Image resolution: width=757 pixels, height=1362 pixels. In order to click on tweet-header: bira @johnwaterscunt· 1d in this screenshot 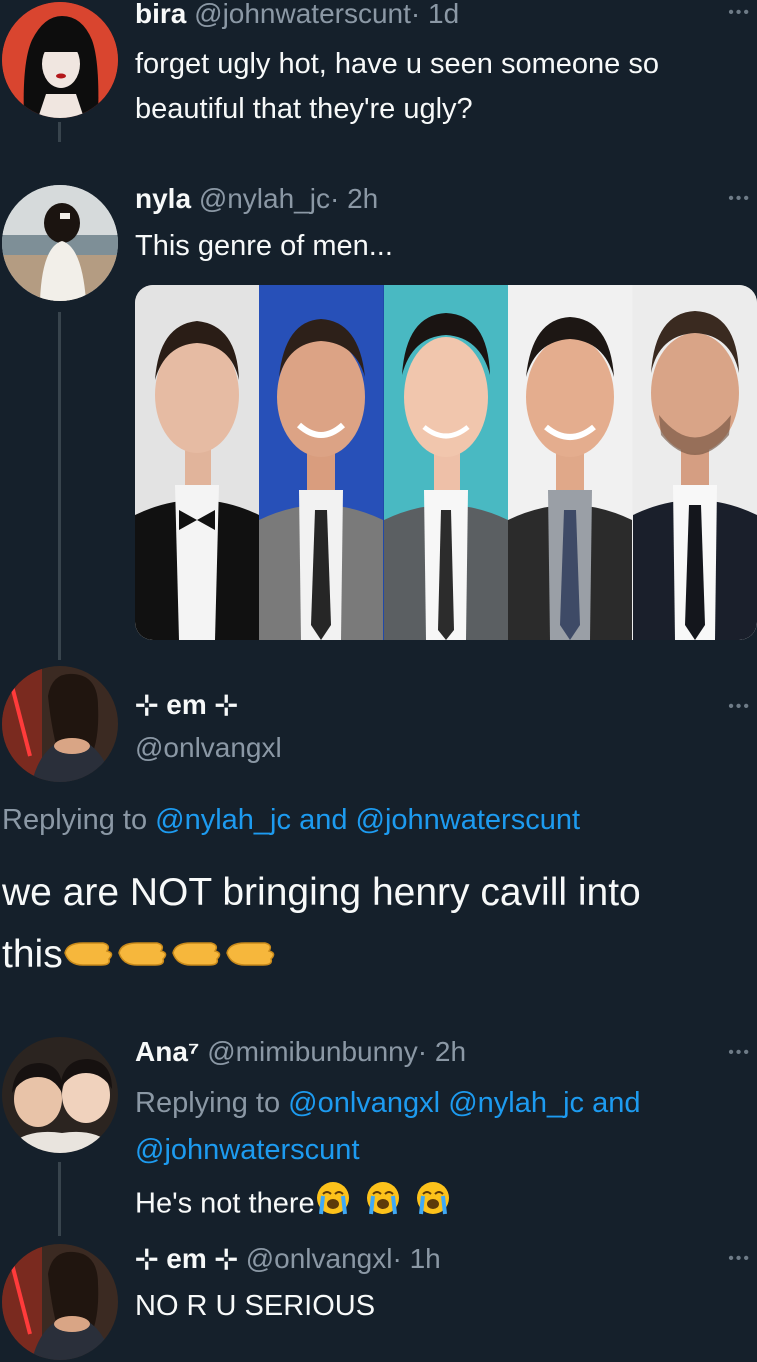, I will do `click(297, 15)`.